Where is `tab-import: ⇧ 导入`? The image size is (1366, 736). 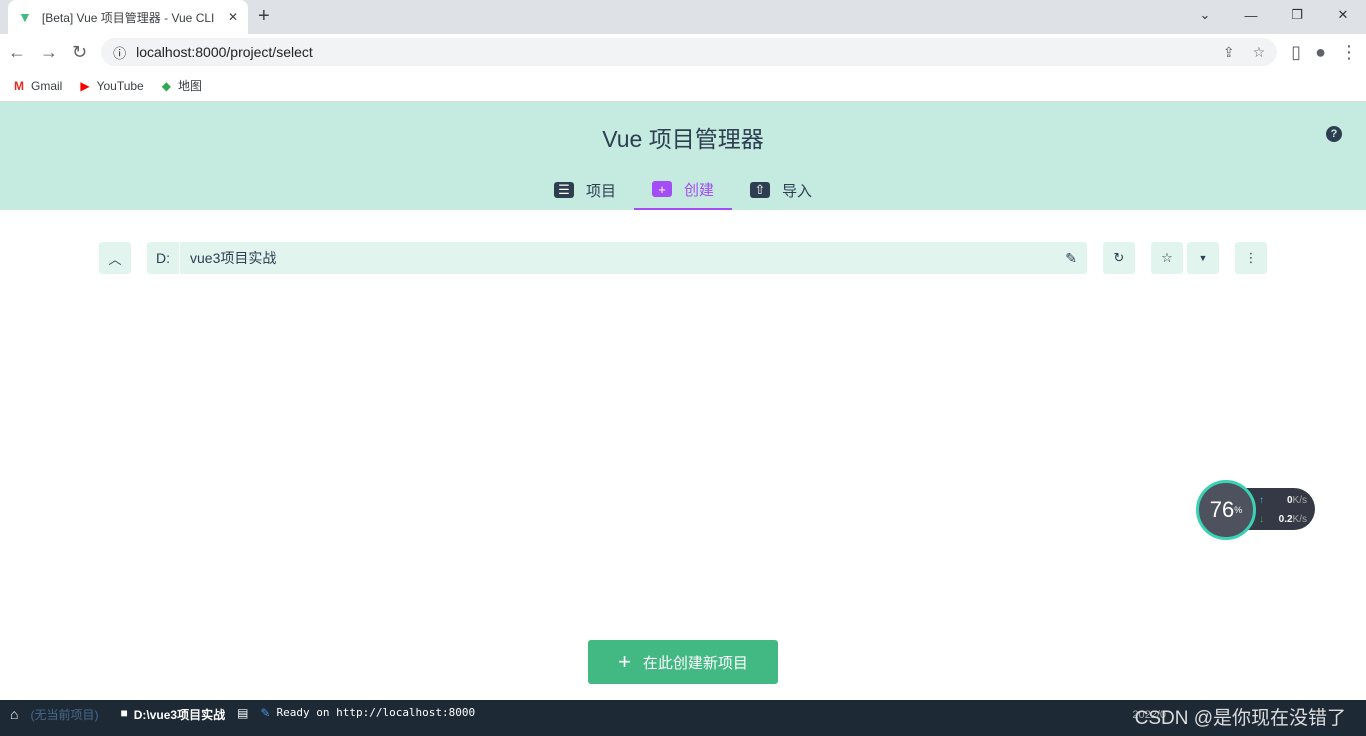 tab-import: ⇧ 导入 is located at coordinates (781, 190).